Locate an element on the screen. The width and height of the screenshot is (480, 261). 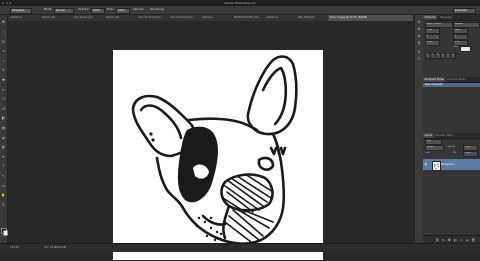
pen-icon: ✒ is located at coordinates (3, 156).